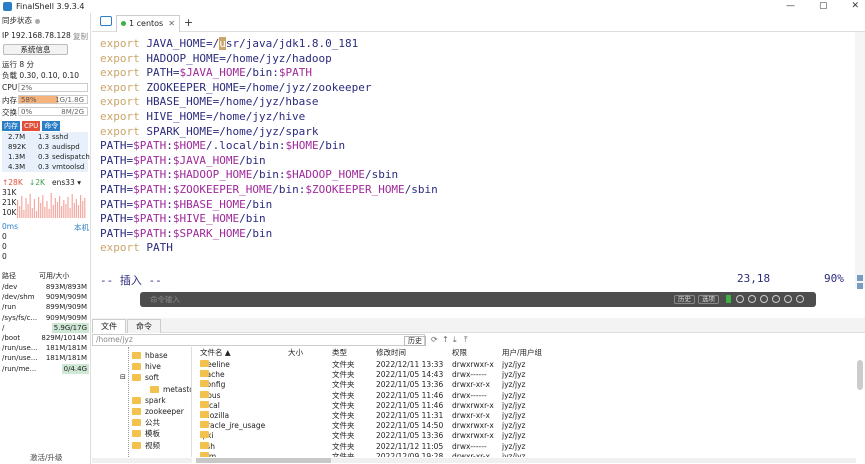 This screenshot has width=865, height=464. I want to click on col-perms: 权限, so click(459, 352).